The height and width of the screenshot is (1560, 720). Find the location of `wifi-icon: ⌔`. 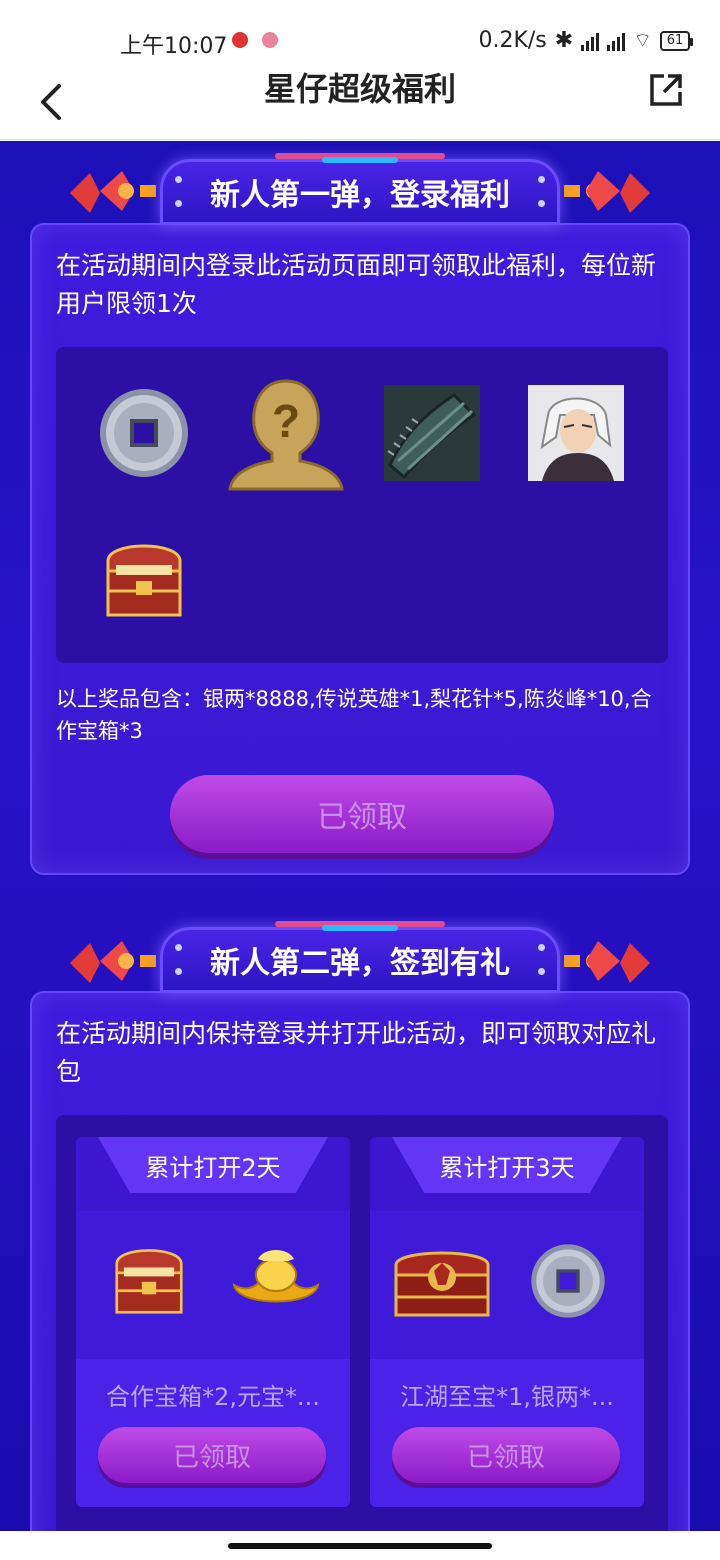

wifi-icon: ⌔ is located at coordinates (642, 40).